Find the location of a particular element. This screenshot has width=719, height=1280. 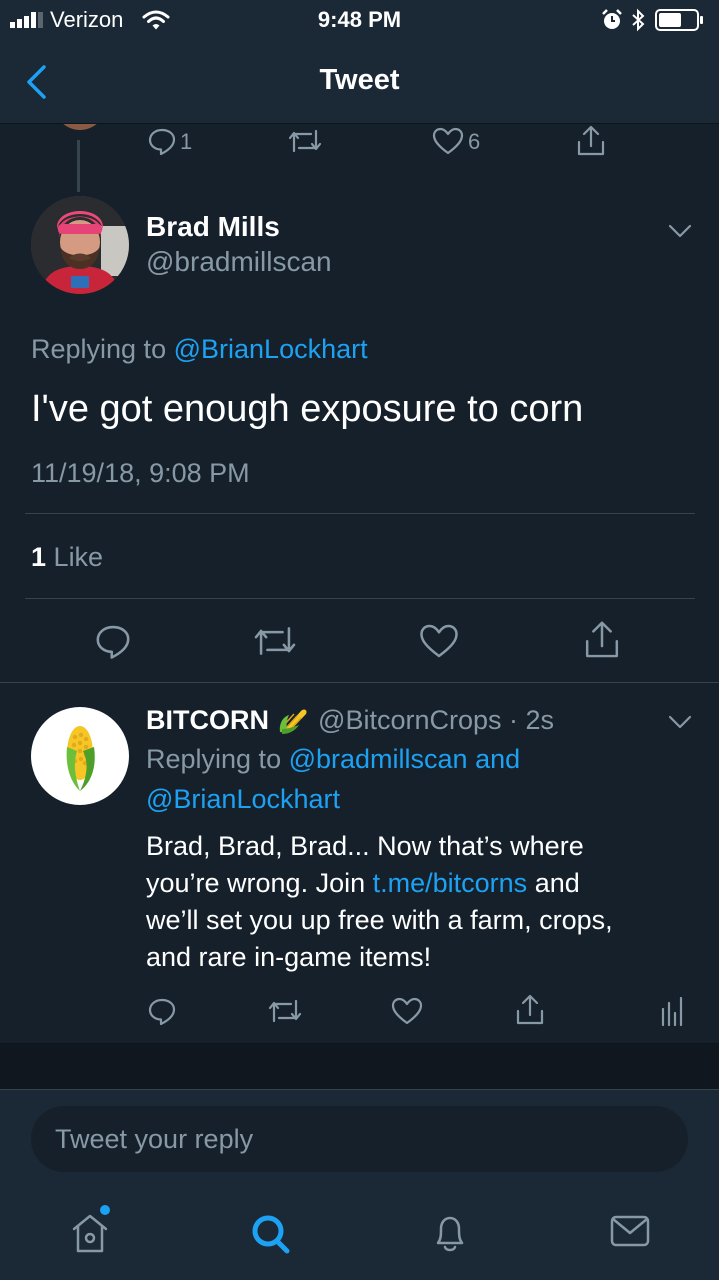

likes-summary: 1 Like is located at coordinates (67, 557).